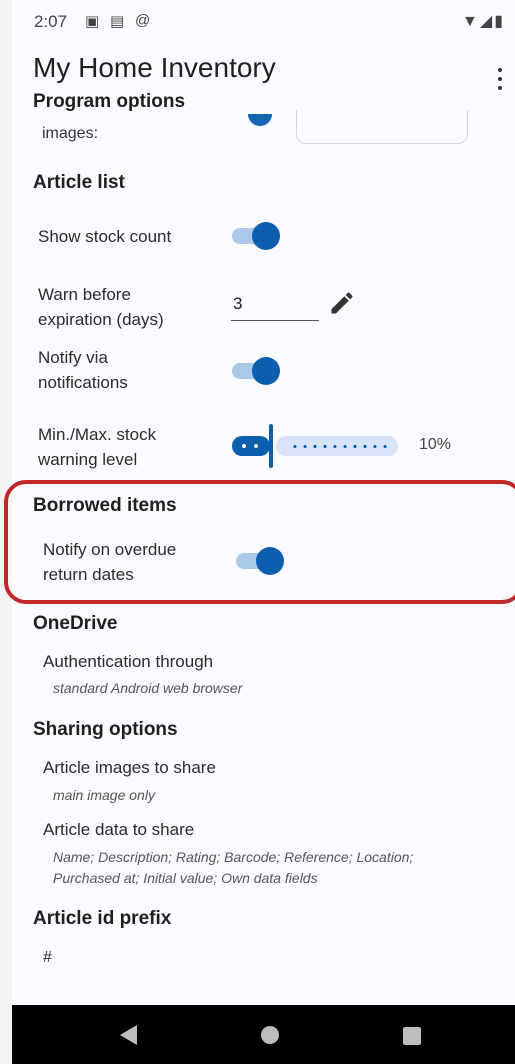 The height and width of the screenshot is (1064, 515). What do you see at coordinates (259, 542) in the screenshot?
I see `highlight-annotation` at bounding box center [259, 542].